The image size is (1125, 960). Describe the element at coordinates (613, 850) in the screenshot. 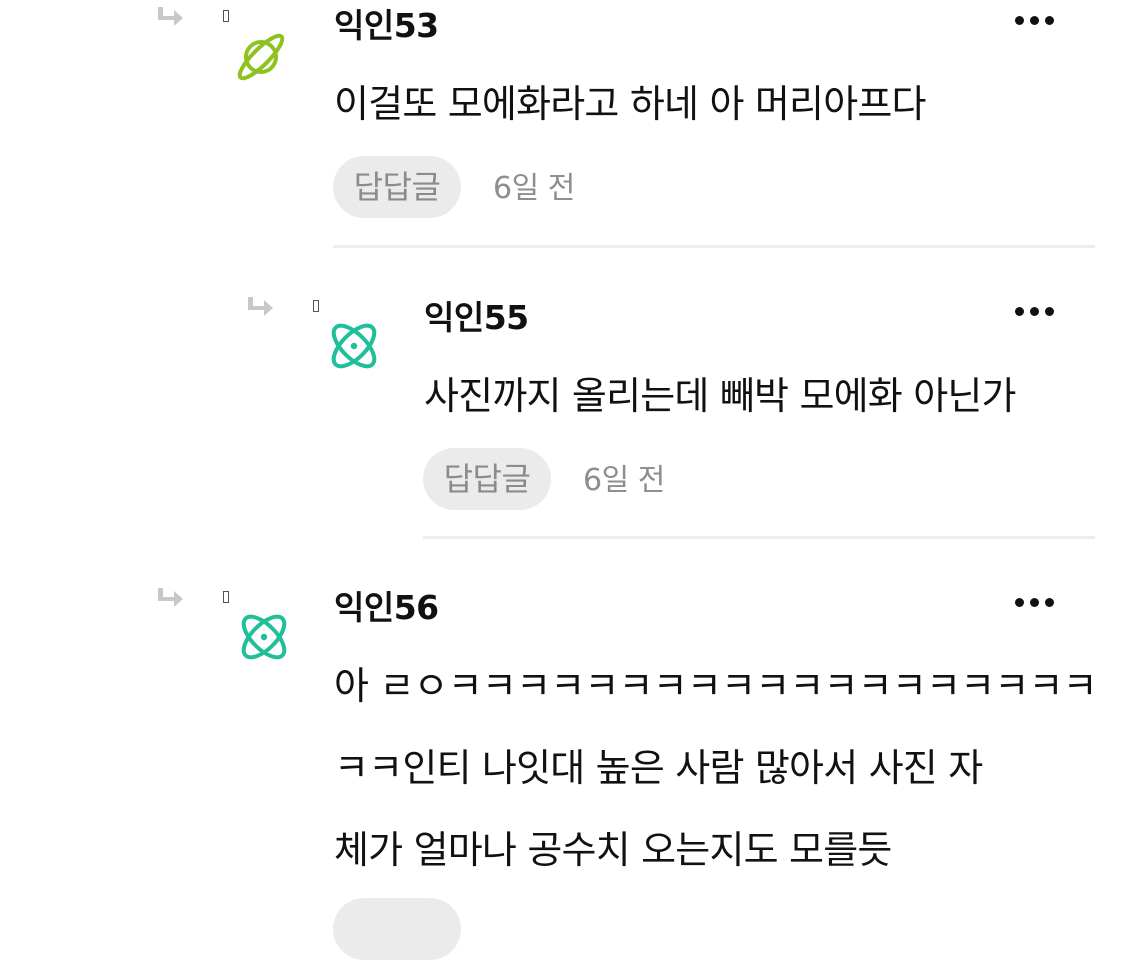

I see `comment-body-line: 체가 얼마나 공수치 오는지도 모를듯` at that location.